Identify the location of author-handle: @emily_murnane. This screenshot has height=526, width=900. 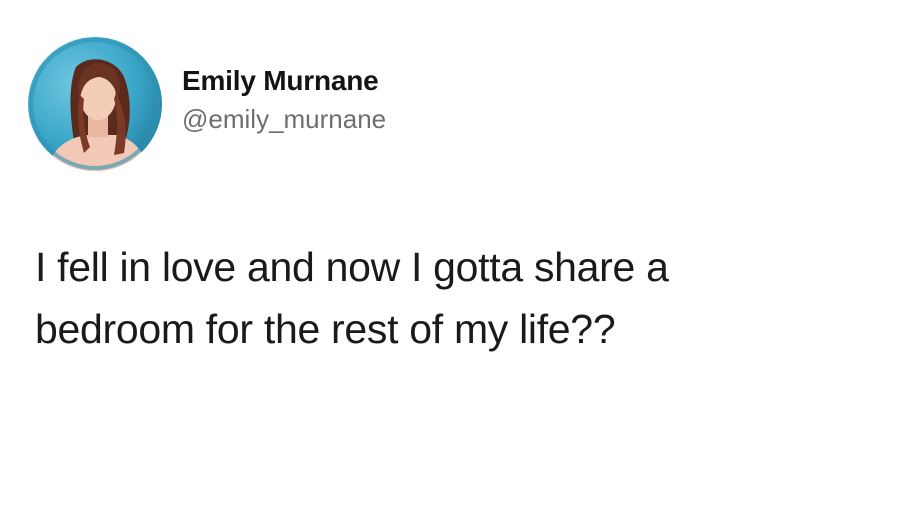
(284, 119).